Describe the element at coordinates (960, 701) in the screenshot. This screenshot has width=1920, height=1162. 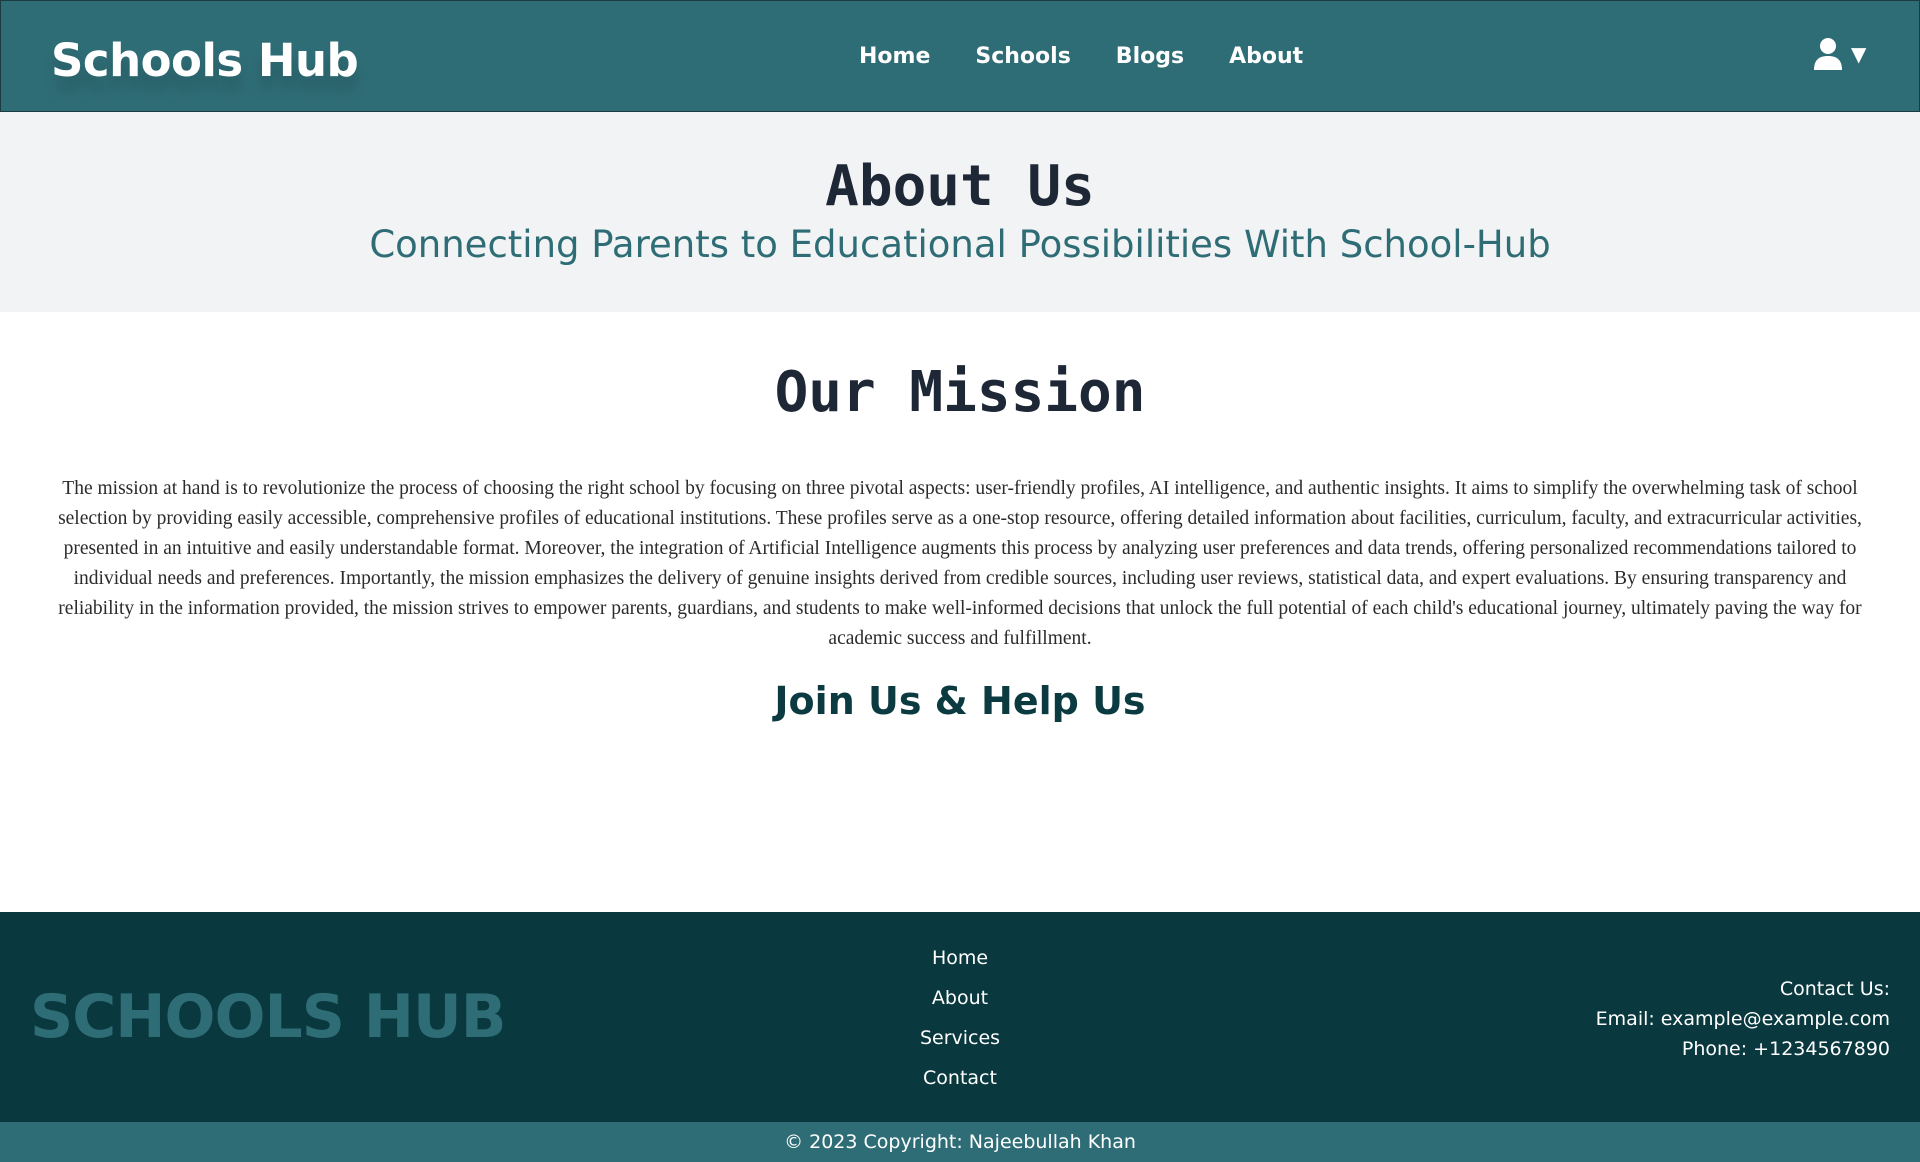
I see `join-heading: Join Us & Help Us` at that location.